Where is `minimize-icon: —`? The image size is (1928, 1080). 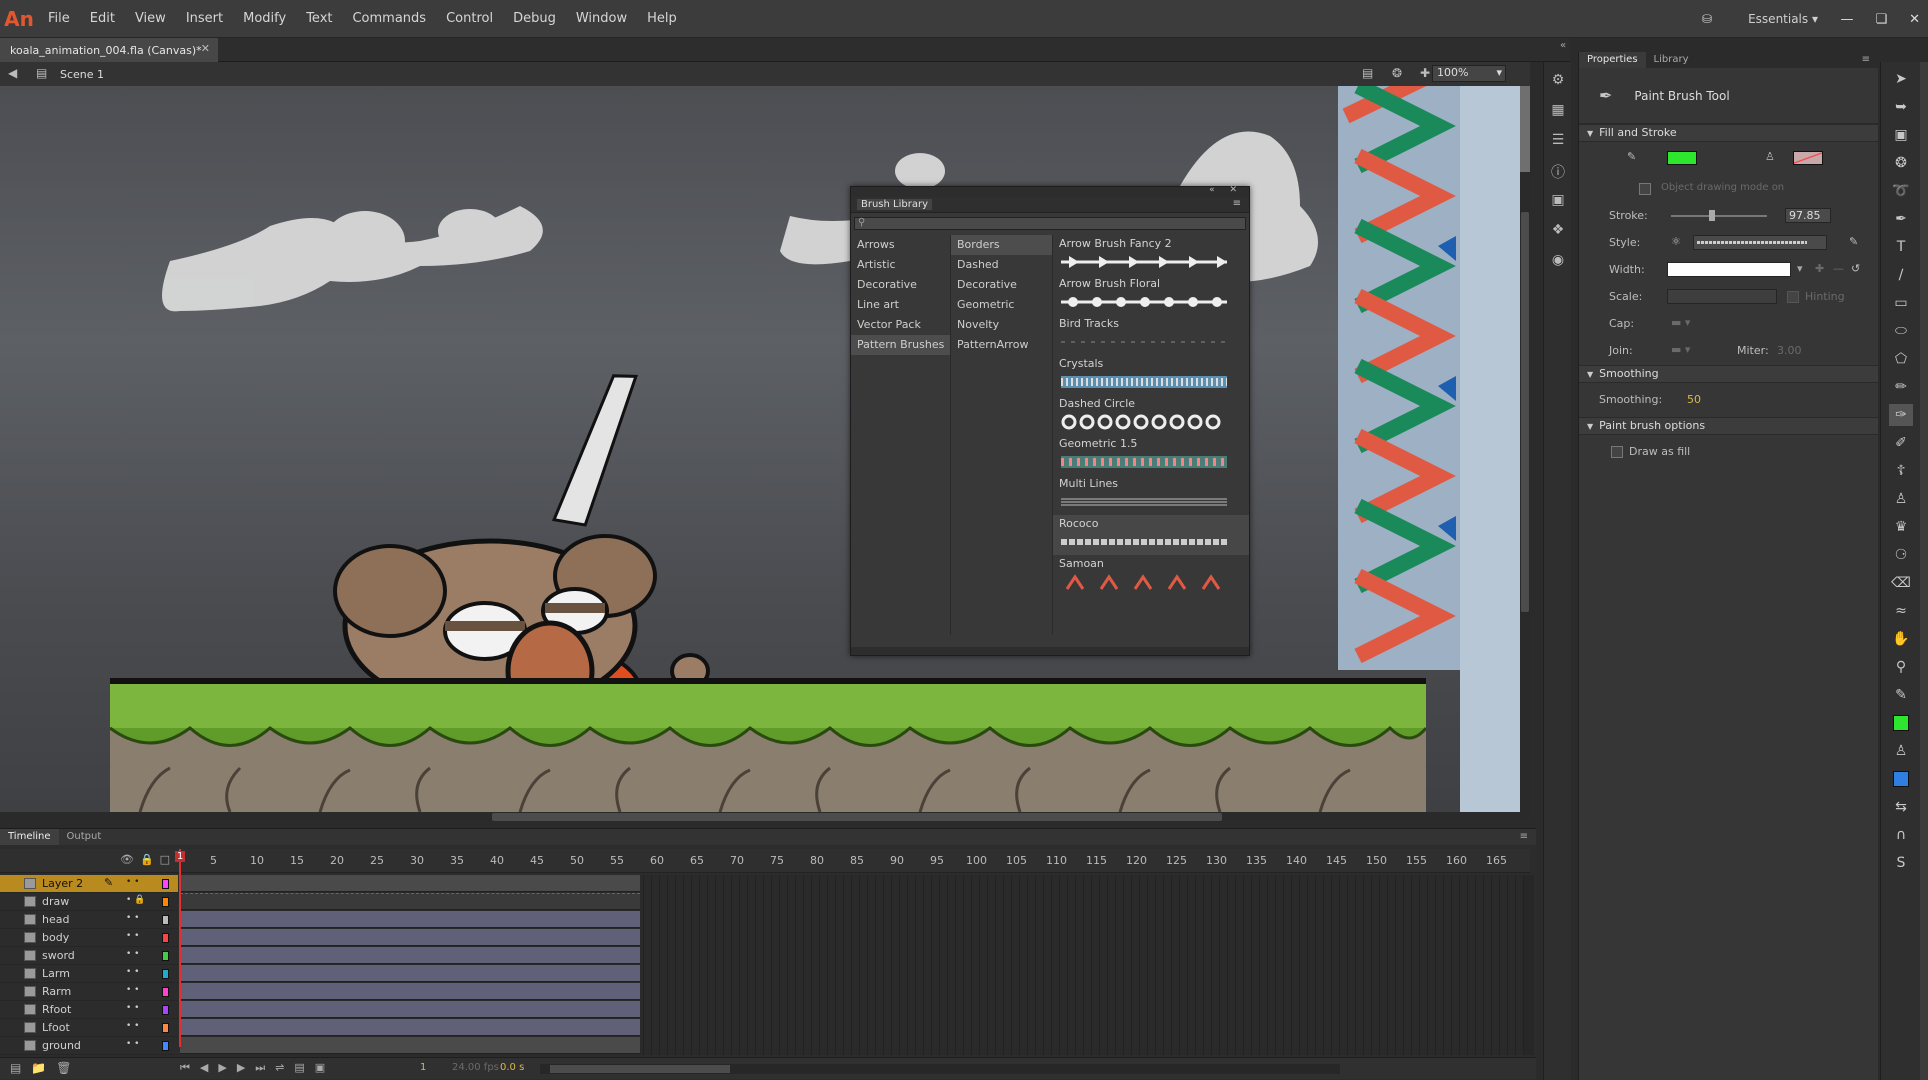 minimize-icon: — is located at coordinates (1846, 19).